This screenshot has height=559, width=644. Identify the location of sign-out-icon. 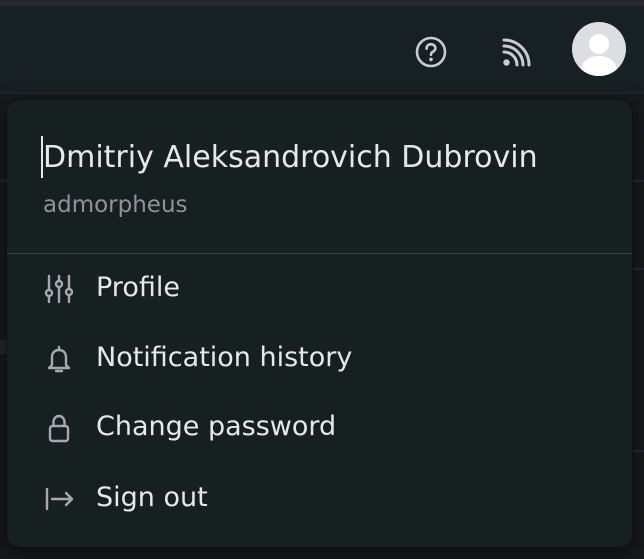
(59, 499).